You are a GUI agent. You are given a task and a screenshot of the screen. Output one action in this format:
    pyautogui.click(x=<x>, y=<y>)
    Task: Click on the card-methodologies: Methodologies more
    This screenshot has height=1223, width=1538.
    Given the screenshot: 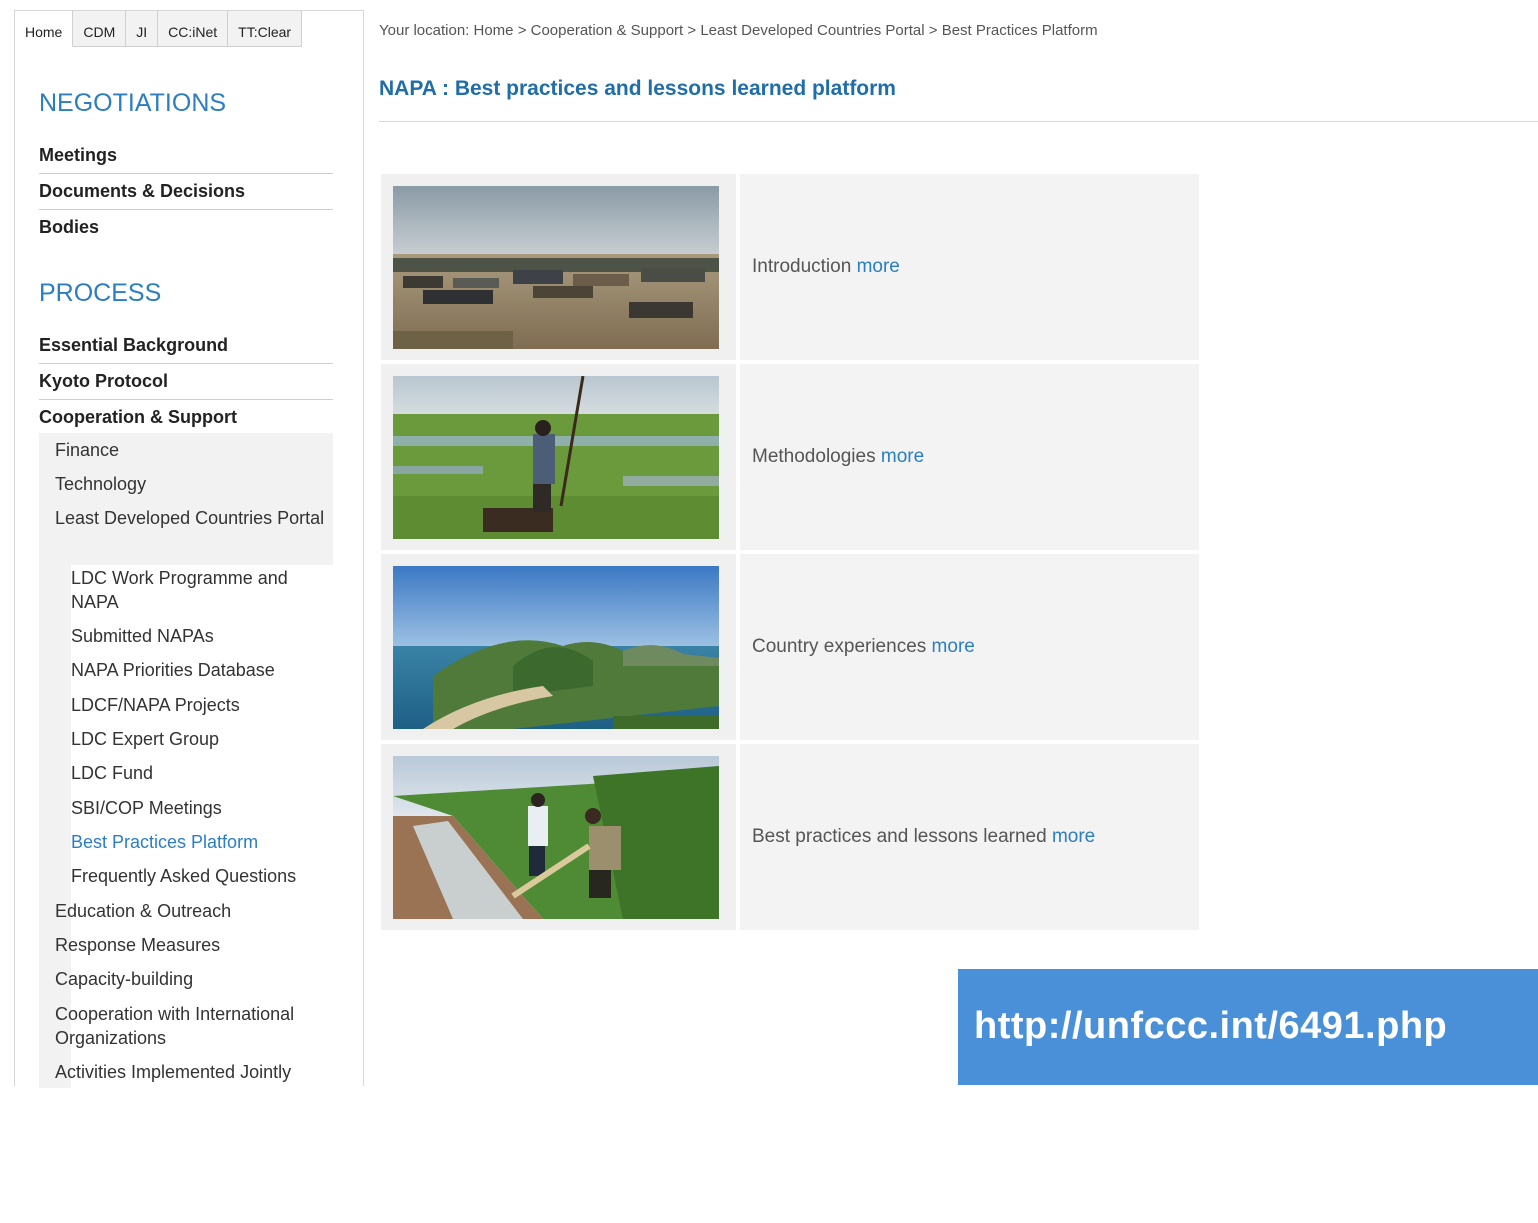 What is the action you would take?
    pyautogui.click(x=790, y=457)
    